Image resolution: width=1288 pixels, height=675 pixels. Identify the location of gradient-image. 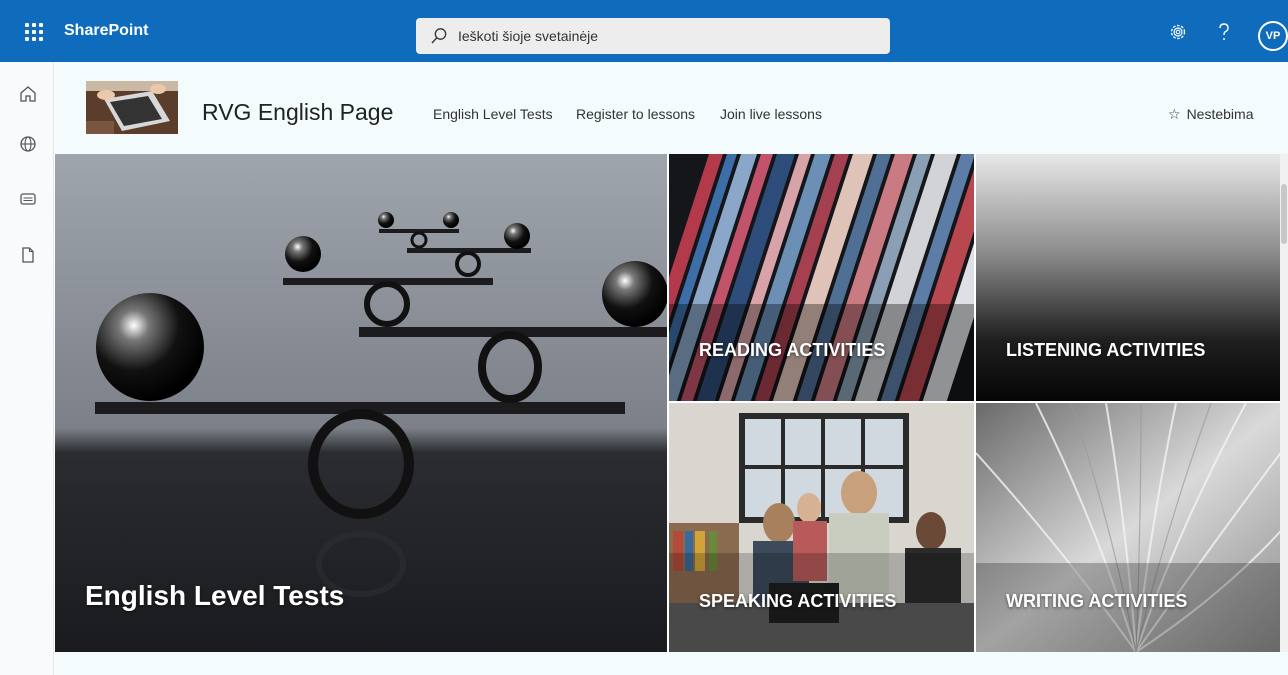
(1132, 277).